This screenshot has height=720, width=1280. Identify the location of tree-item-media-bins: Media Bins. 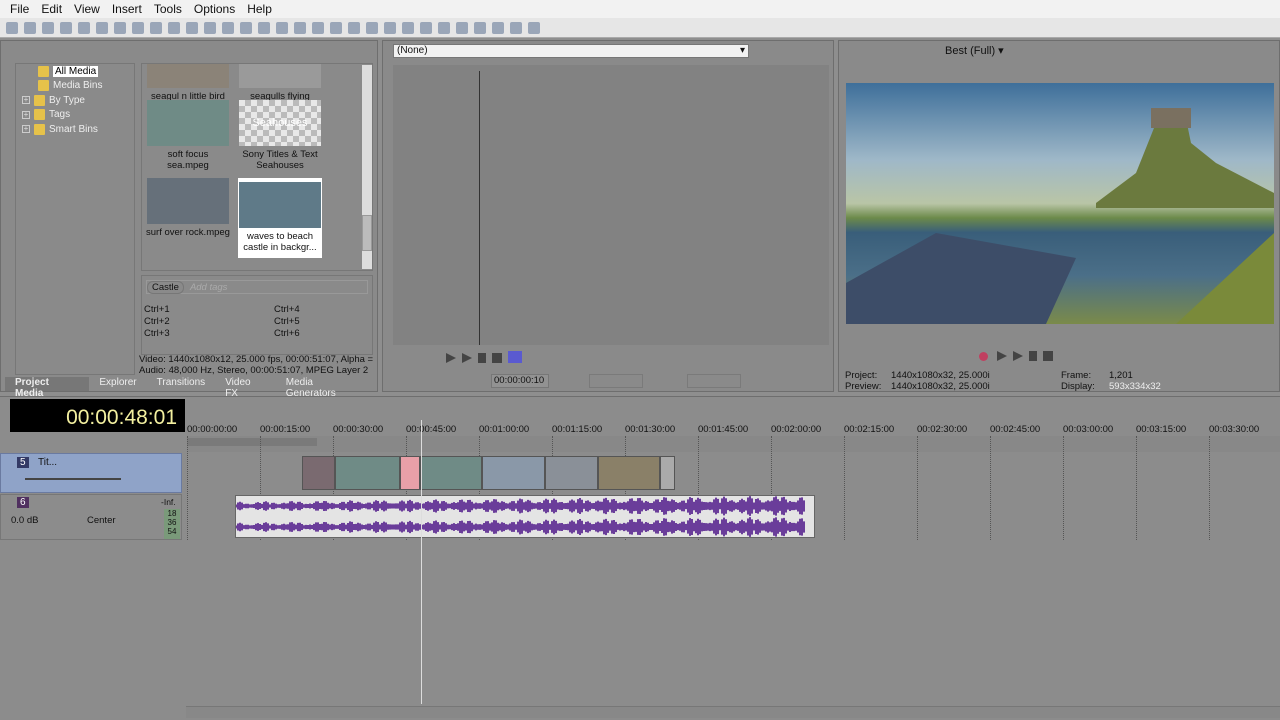
(75, 86).